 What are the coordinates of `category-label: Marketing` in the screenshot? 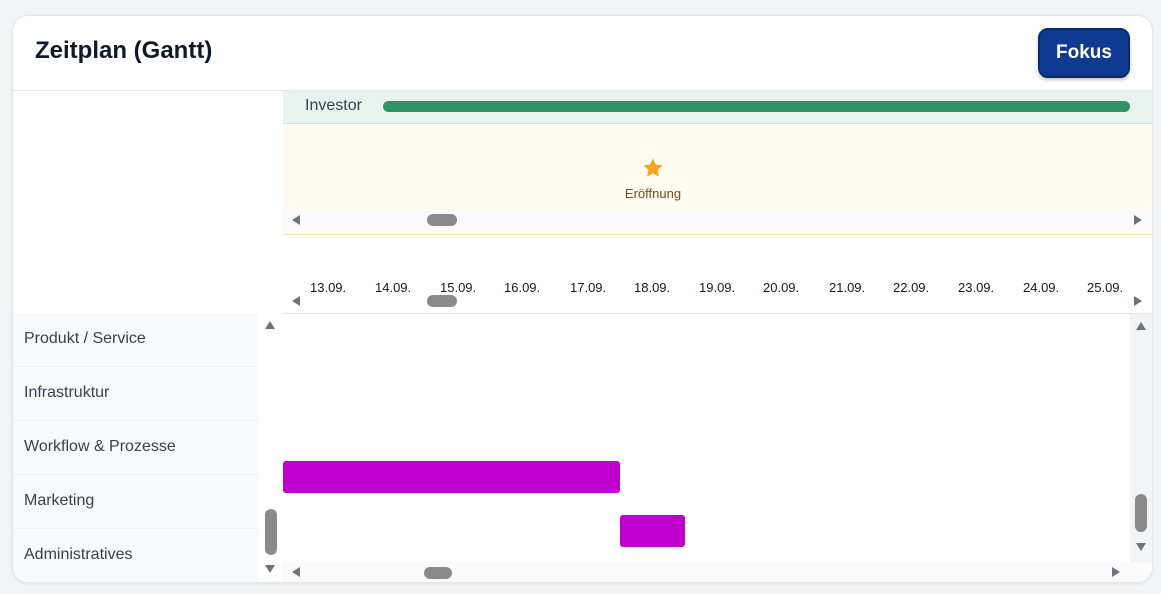 It's located at (59, 500).